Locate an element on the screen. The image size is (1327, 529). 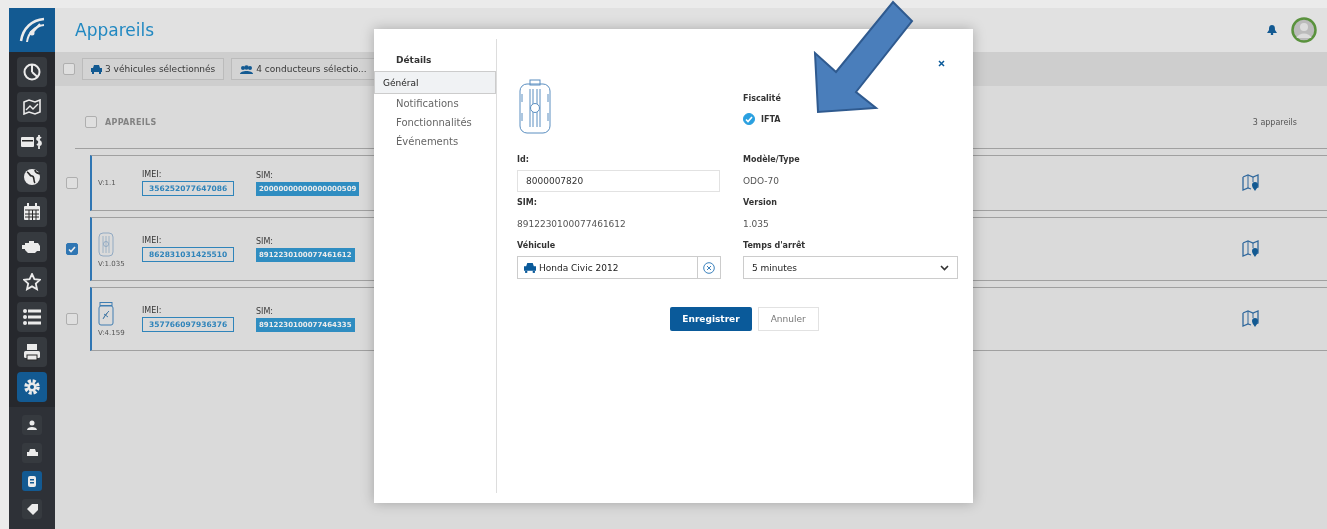
pie-chart-icon is located at coordinates (32, 72).